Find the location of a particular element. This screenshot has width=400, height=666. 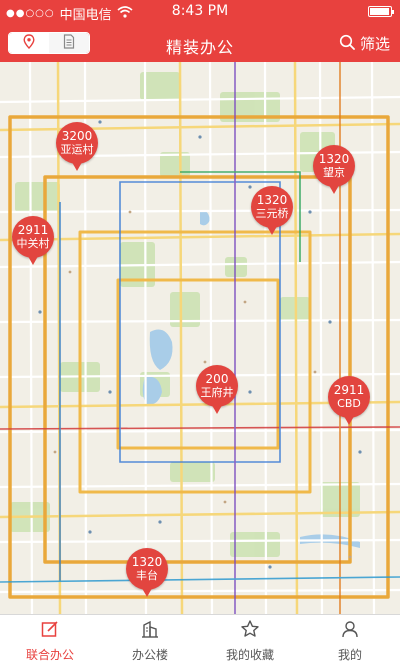

tab-office-building: 办公楼 is located at coordinates (150, 640).